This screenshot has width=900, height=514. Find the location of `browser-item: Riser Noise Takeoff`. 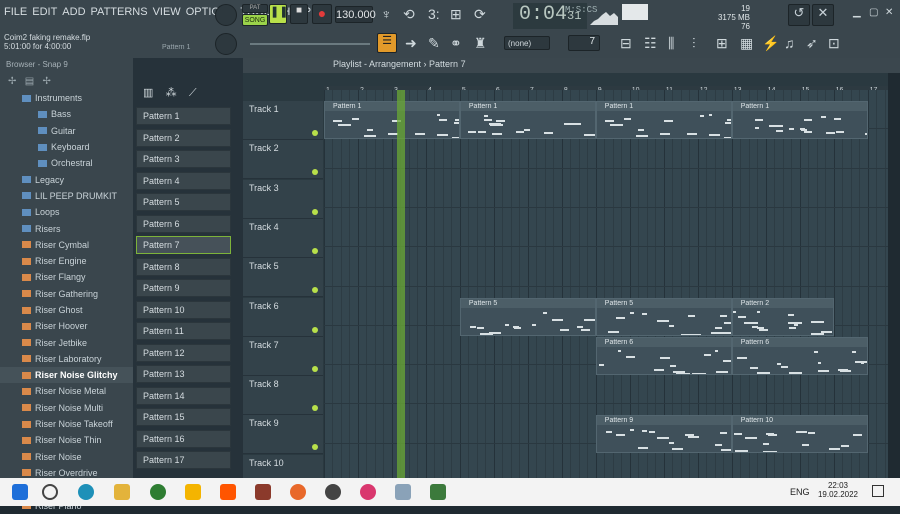

browser-item: Riser Noise Takeoff is located at coordinates (66, 424).